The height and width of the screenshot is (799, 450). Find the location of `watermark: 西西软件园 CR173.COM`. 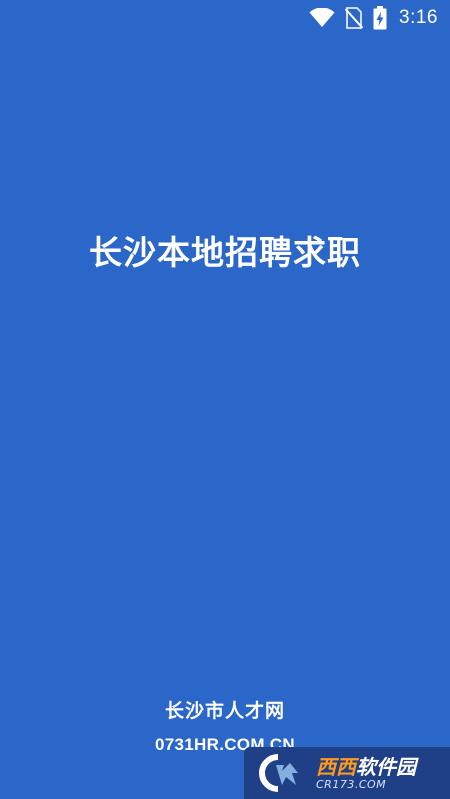

watermark: 西西软件园 CR173.COM is located at coordinates (347, 773).